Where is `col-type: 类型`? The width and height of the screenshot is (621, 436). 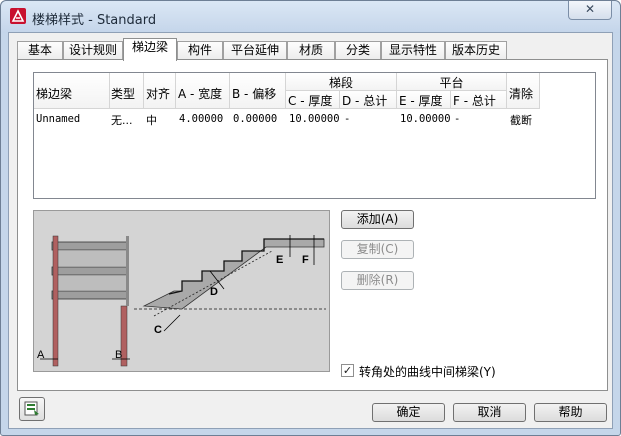 col-type: 类型 is located at coordinates (127, 91).